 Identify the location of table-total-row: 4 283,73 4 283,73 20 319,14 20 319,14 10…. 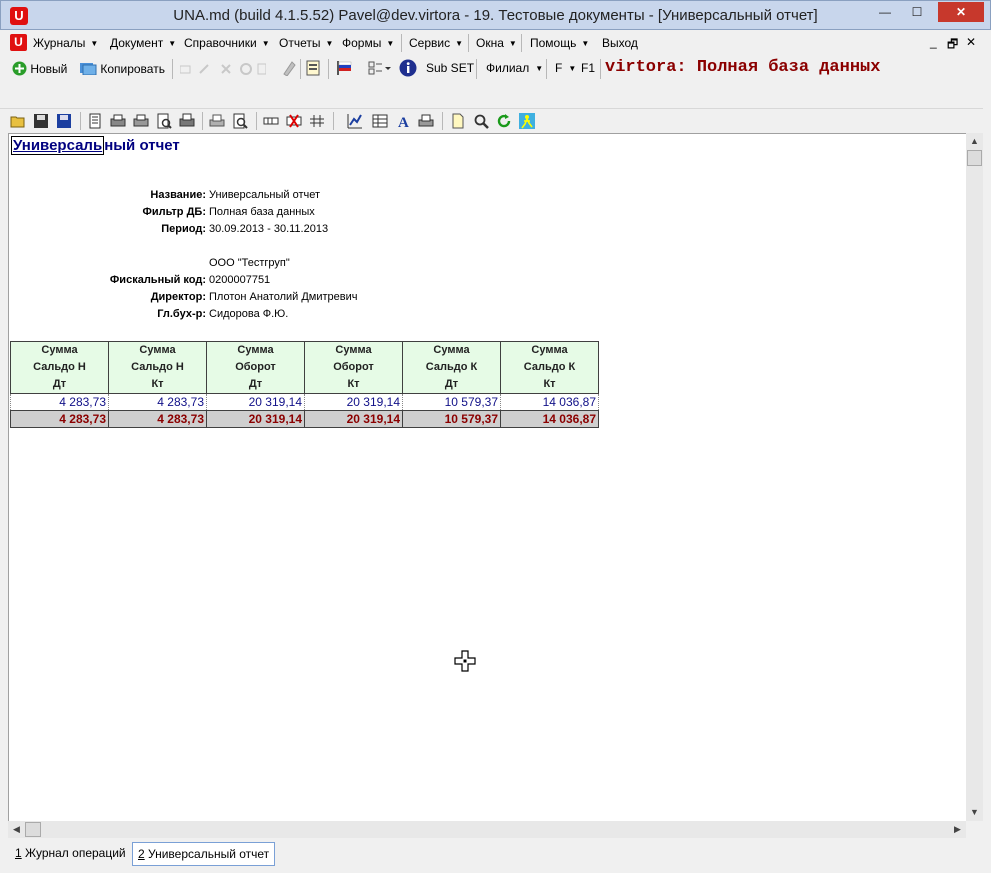
(304, 419).